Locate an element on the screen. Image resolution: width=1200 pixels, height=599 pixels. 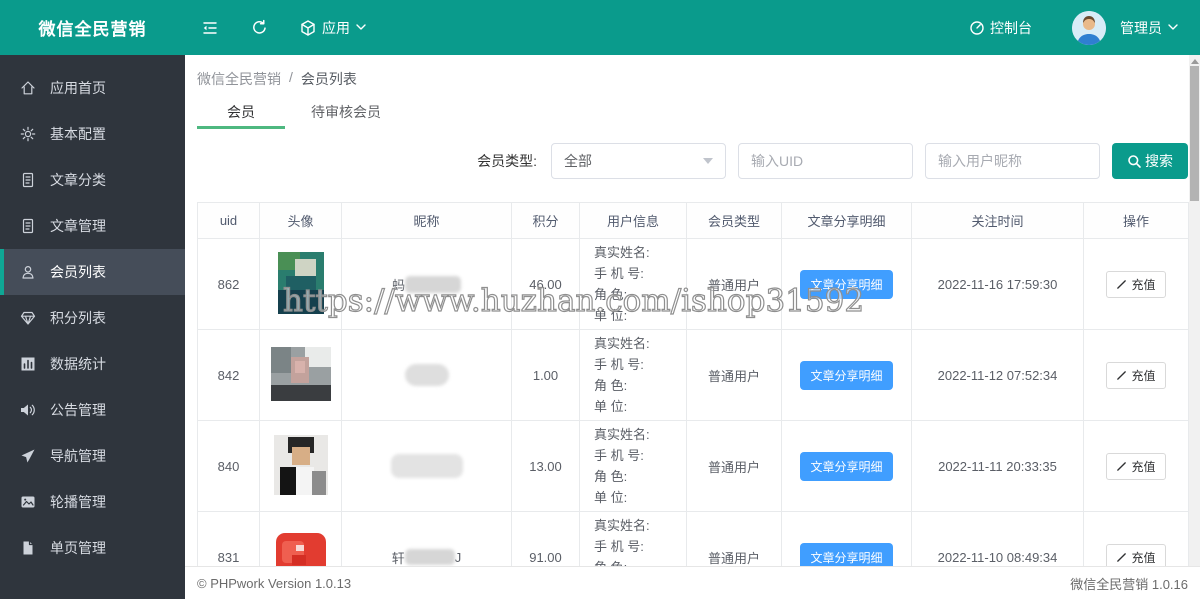
breadcrumb-root: 微信全民营销 is located at coordinates (239, 79).